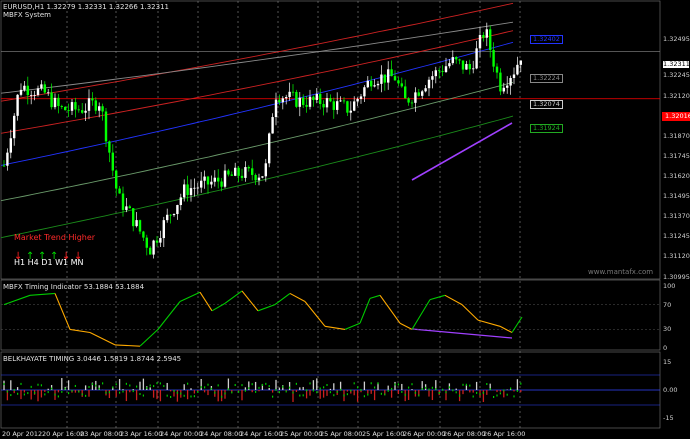 Image resolution: width=690 pixels, height=439 pixels. Describe the element at coordinates (101, 434) in the screenshot. I see `time-axis-label: 23 Apr 08:00` at that location.